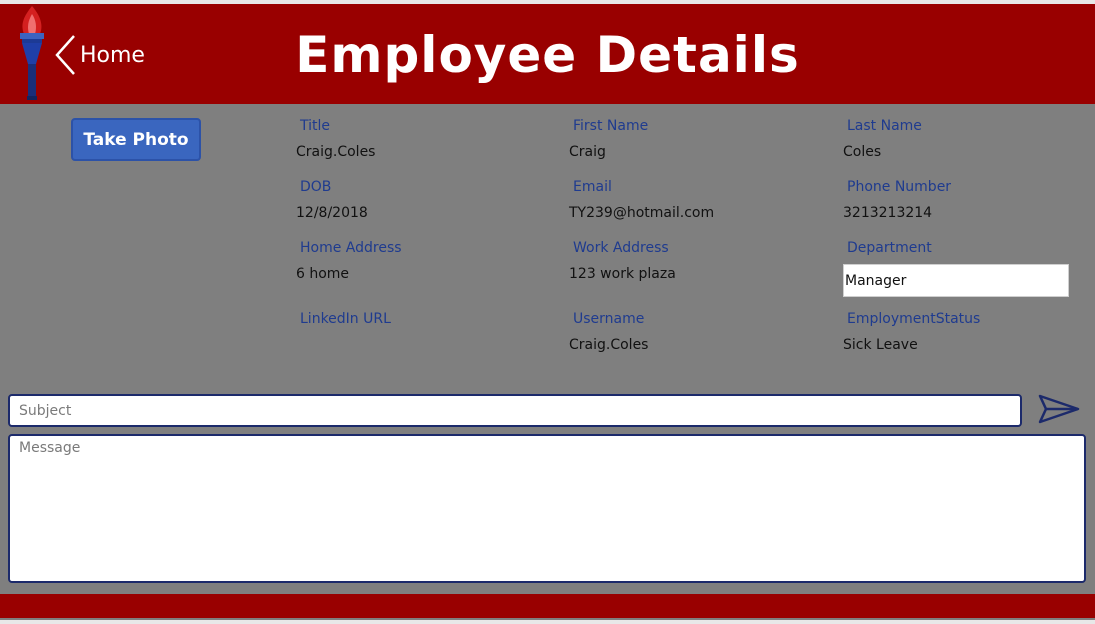 The height and width of the screenshot is (624, 1095). What do you see at coordinates (889, 248) in the screenshot?
I see `field-label: Department` at bounding box center [889, 248].